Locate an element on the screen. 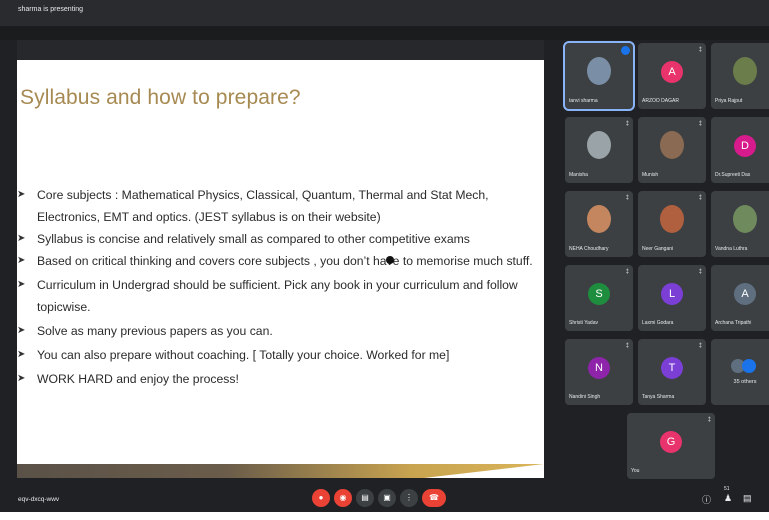  chat-icon: ▤ is located at coordinates (747, 498).